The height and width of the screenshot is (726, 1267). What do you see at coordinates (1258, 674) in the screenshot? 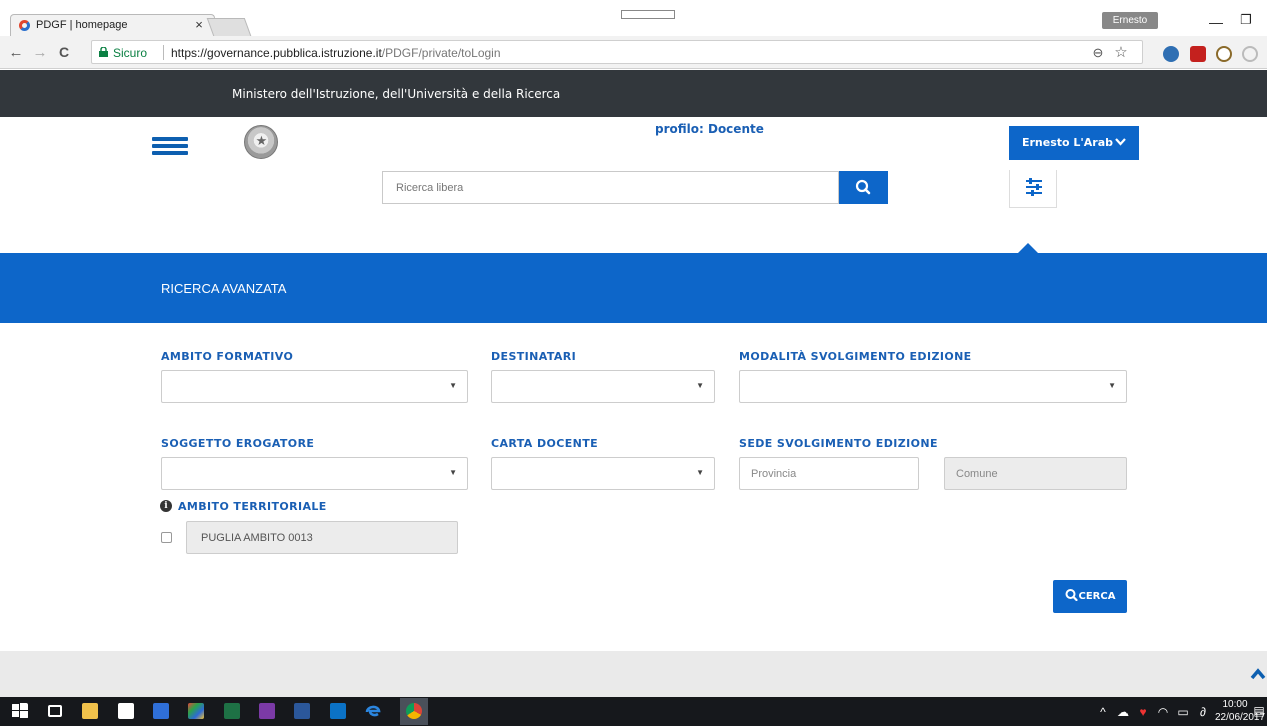
I see `scroll-to-top-icon` at bounding box center [1258, 674].